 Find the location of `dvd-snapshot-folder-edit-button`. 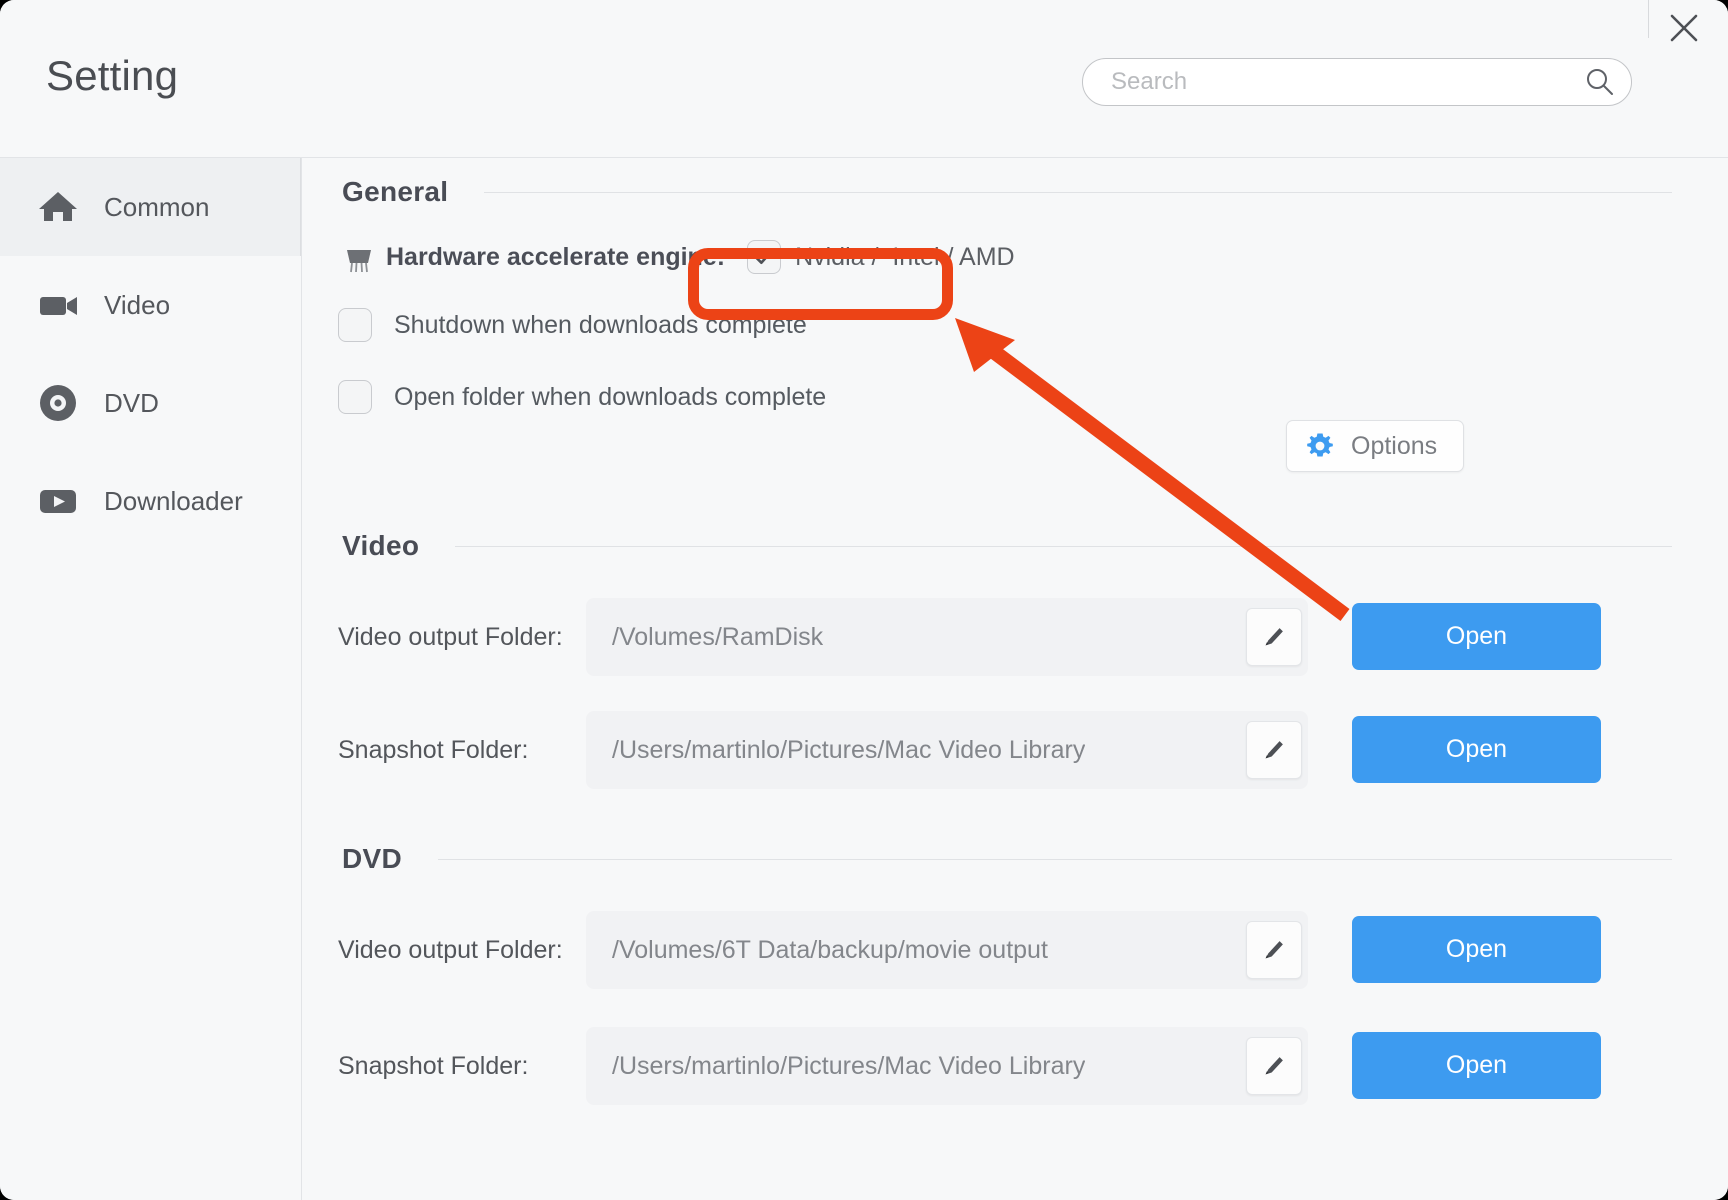

dvd-snapshot-folder-edit-button is located at coordinates (1274, 1066).